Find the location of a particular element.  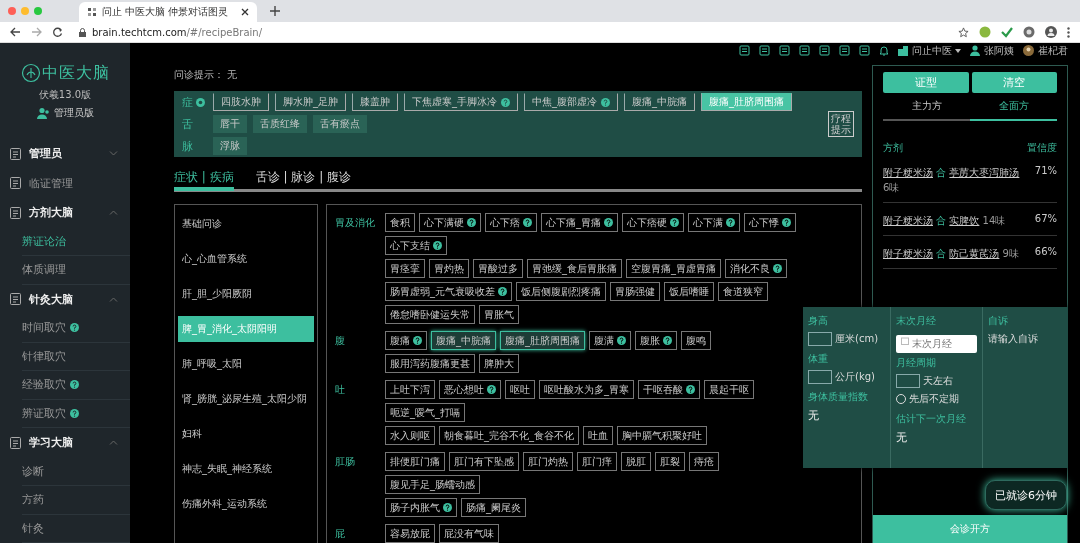

symptom-tag: 肛门灼热 is located at coordinates (548, 461).